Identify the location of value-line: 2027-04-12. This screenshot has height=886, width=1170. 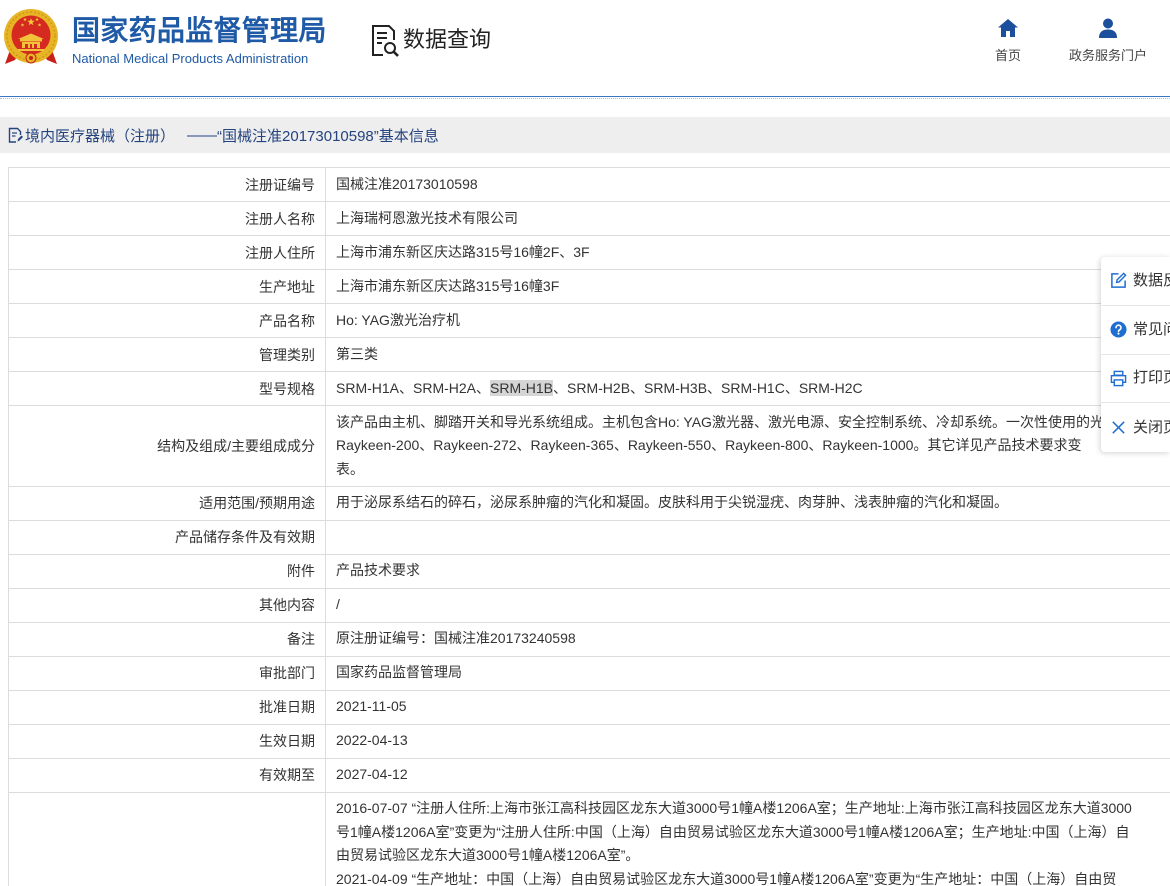
(372, 774).